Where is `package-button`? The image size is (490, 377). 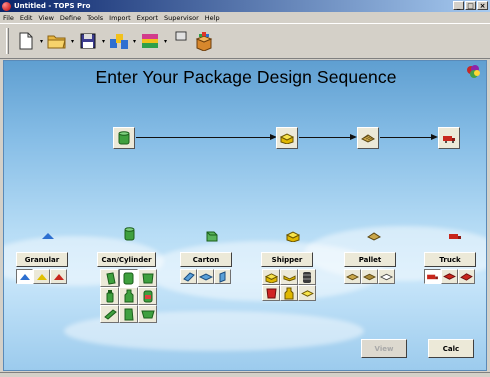 package-button is located at coordinates (204, 41).